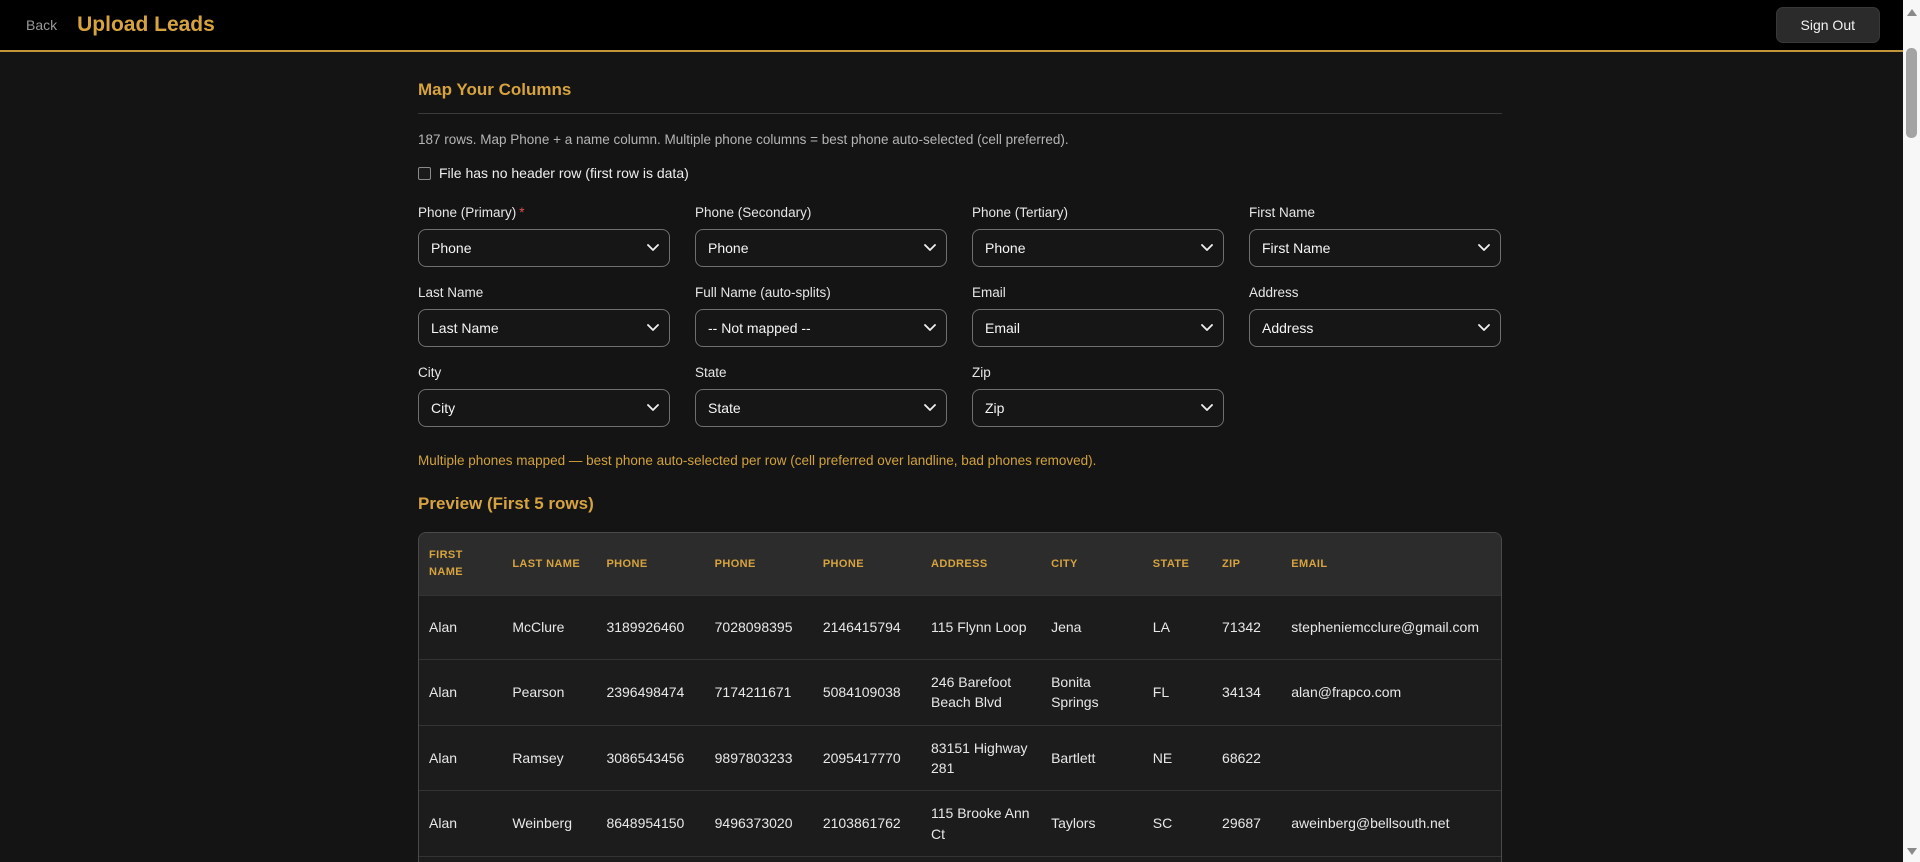  I want to click on field-label: Phone (Tertiary), so click(1020, 212).